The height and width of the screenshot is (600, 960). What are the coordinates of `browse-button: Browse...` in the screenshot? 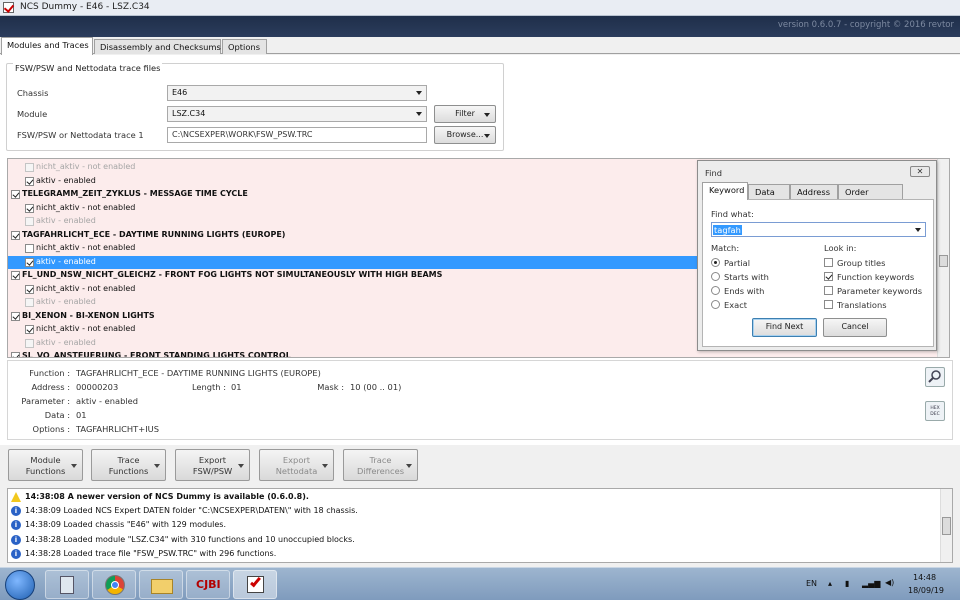 It's located at (465, 135).